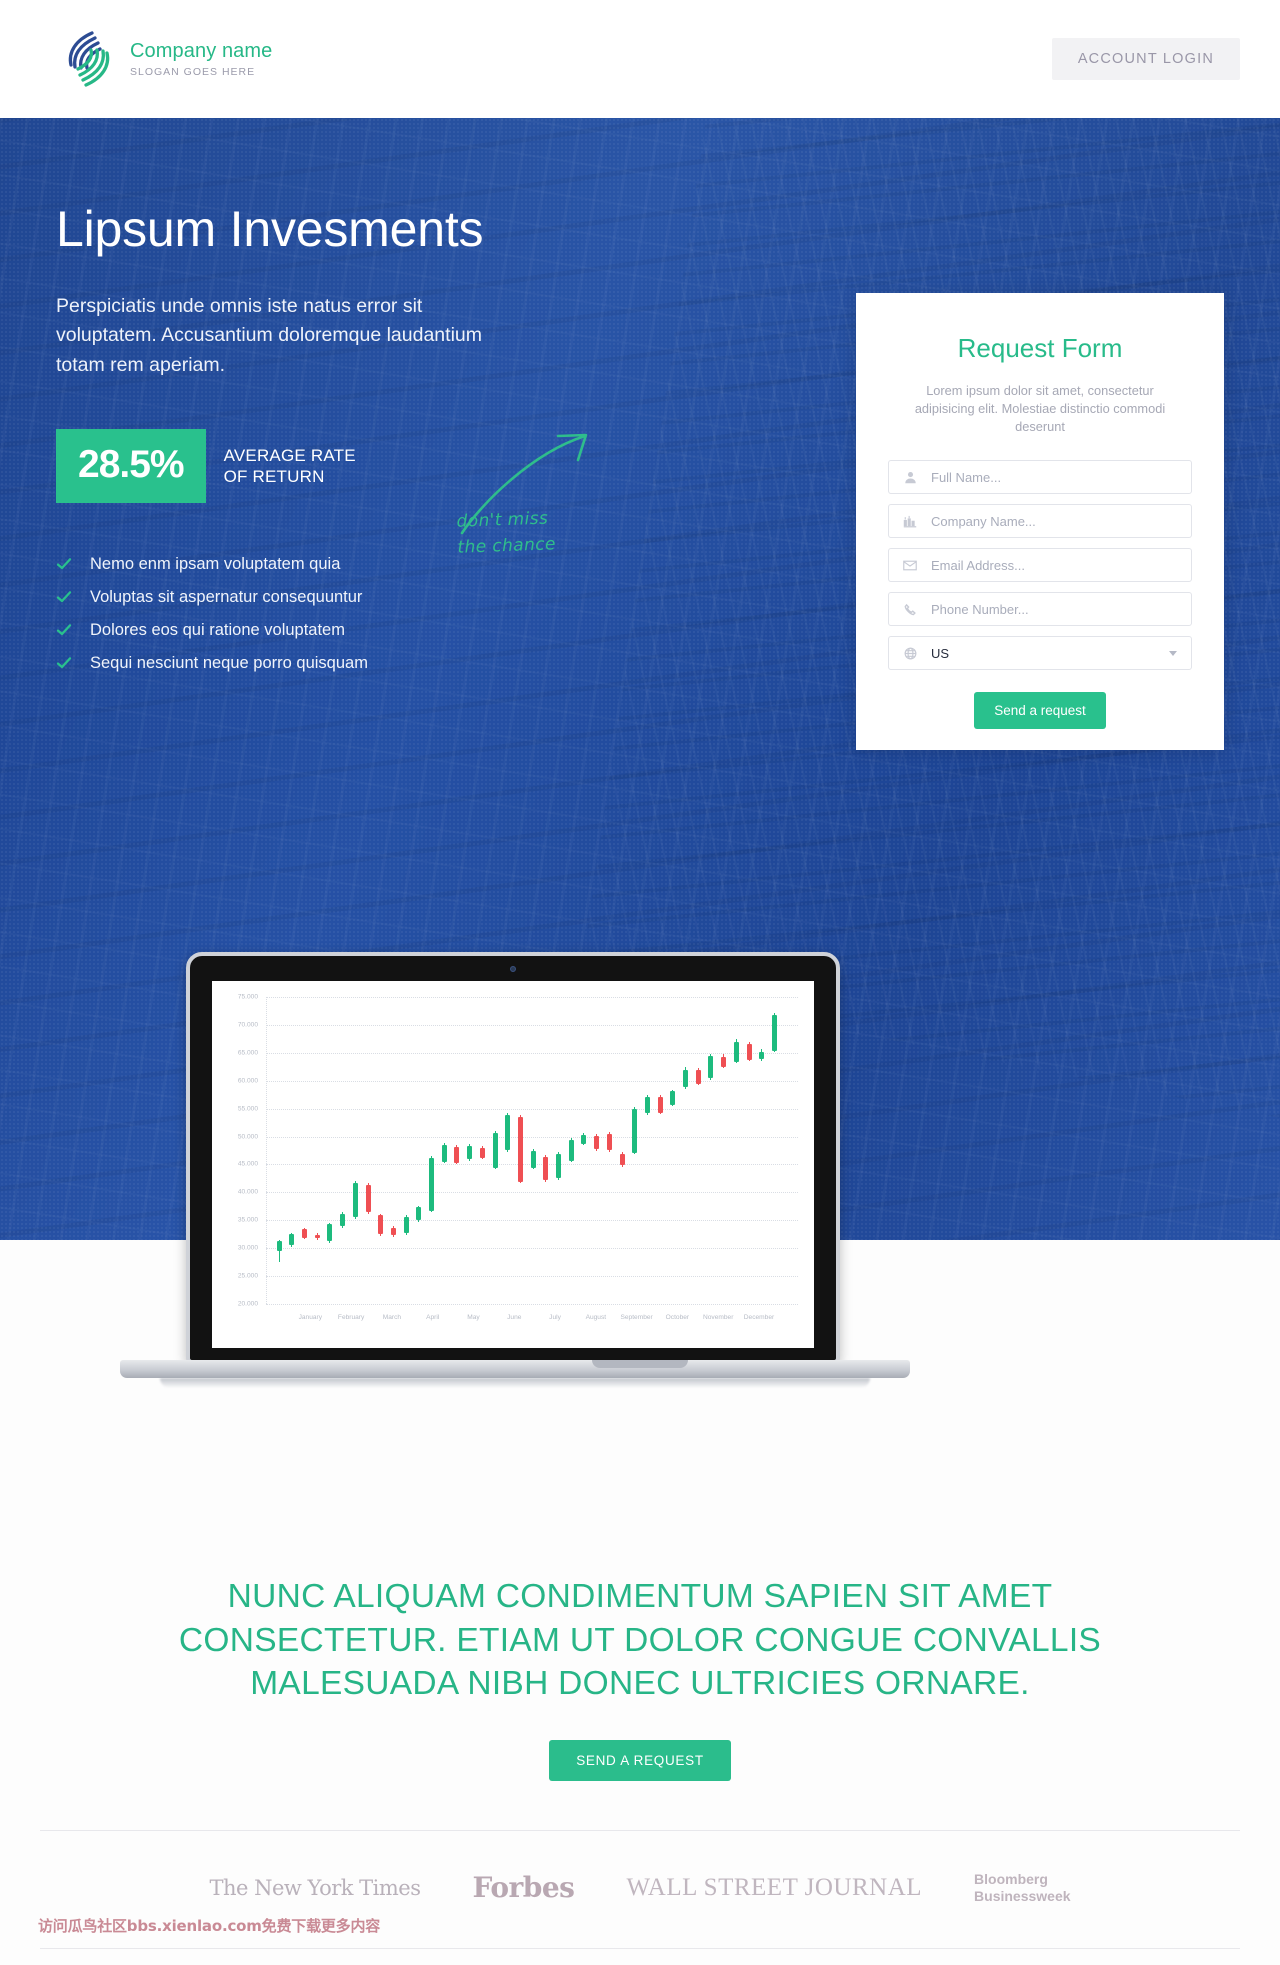 The height and width of the screenshot is (1965, 1280). Describe the element at coordinates (274, 476) in the screenshot. I see `rate-label-line2: OF RETURN` at that location.